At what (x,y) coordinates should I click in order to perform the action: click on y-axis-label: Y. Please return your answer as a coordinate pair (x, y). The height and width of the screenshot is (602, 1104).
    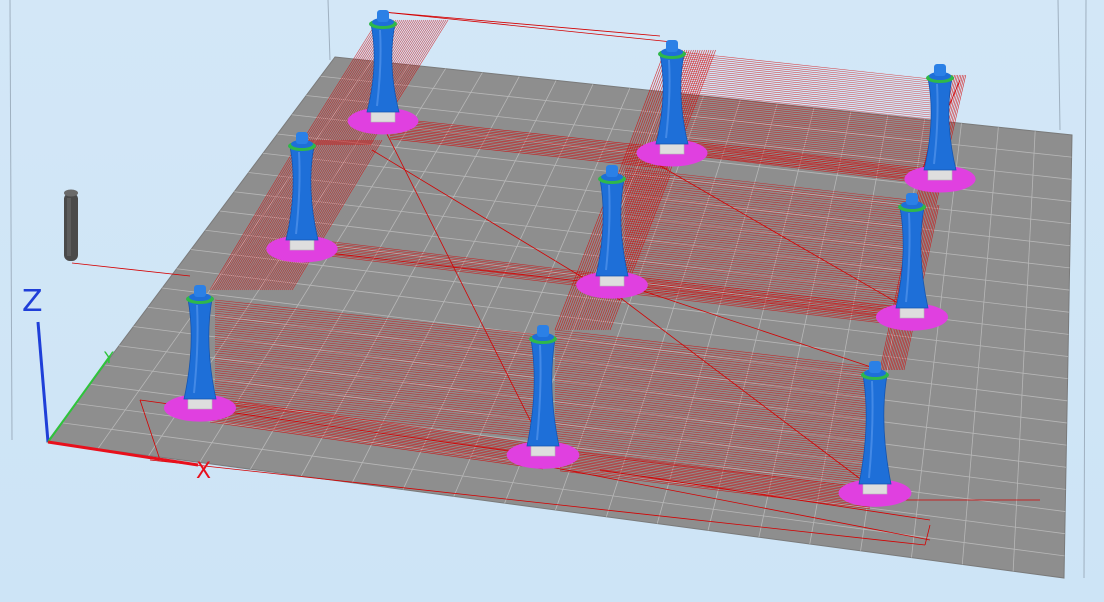
    Looking at the image, I should click on (108, 357).